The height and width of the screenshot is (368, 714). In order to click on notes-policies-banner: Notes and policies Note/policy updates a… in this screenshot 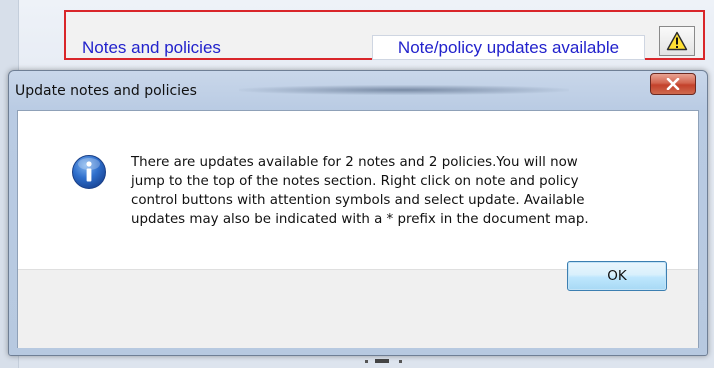, I will do `click(384, 35)`.